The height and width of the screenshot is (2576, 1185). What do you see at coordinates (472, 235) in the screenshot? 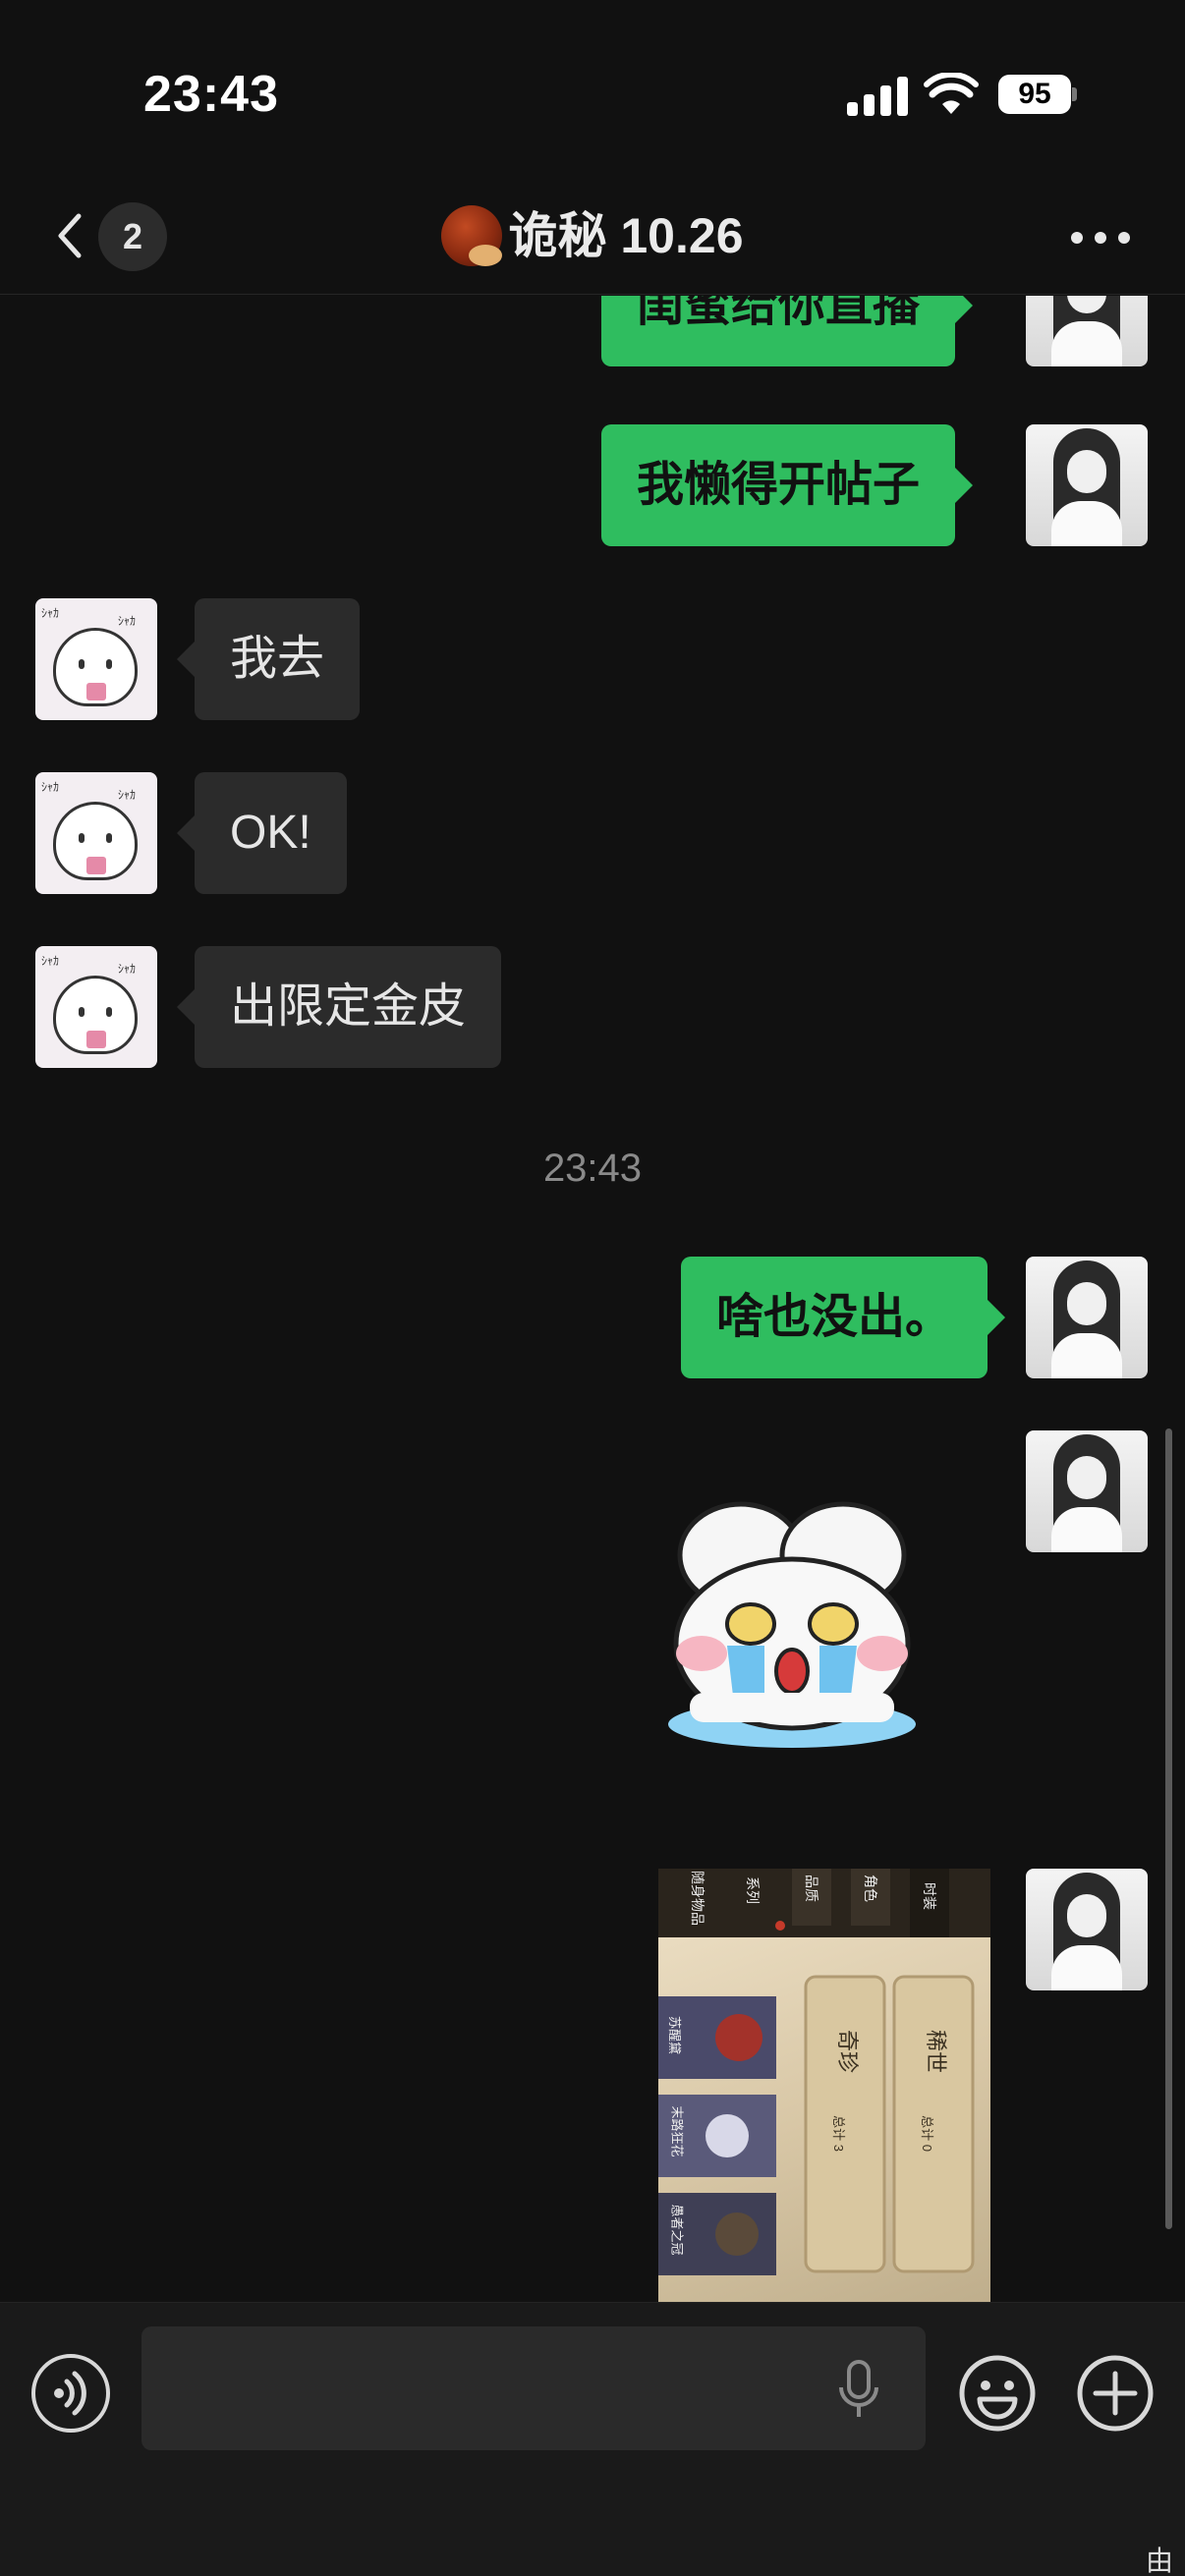
I see `chestnut-icon` at bounding box center [472, 235].